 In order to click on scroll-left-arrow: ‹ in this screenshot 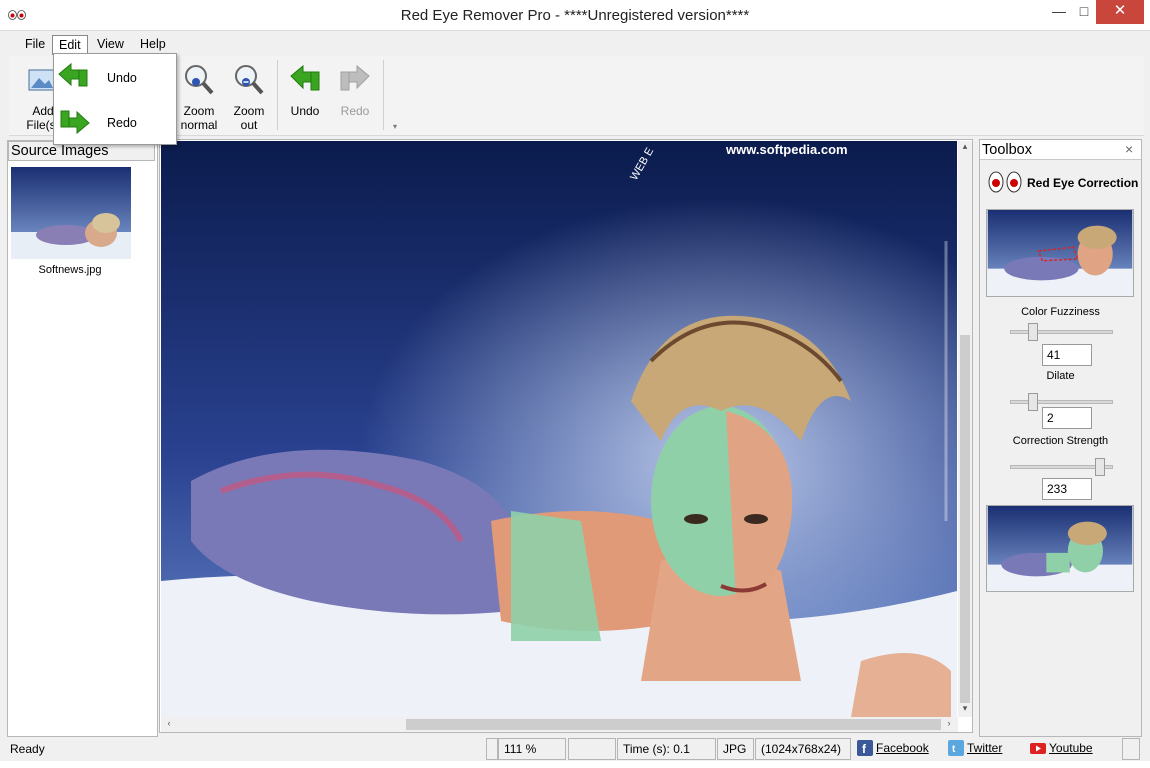, I will do `click(169, 723)`.